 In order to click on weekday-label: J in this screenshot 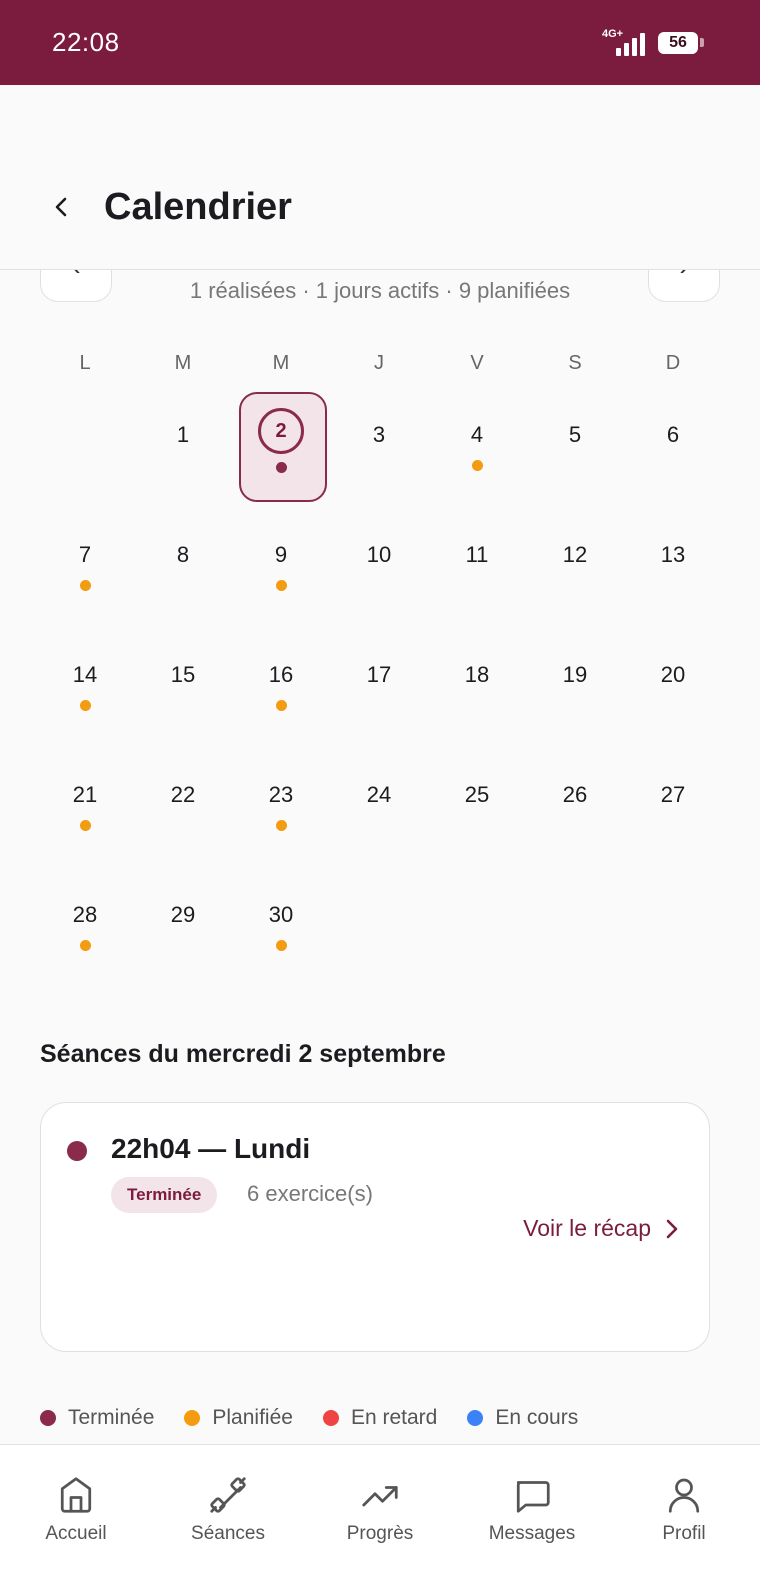, I will do `click(379, 363)`.